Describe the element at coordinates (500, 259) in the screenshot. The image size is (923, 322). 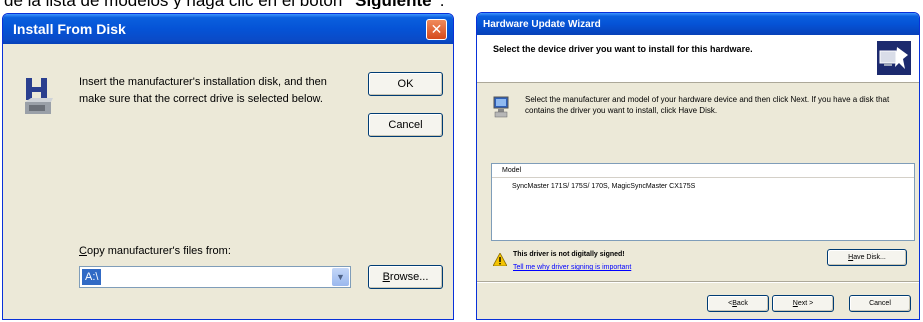
I see `warning-icon` at that location.